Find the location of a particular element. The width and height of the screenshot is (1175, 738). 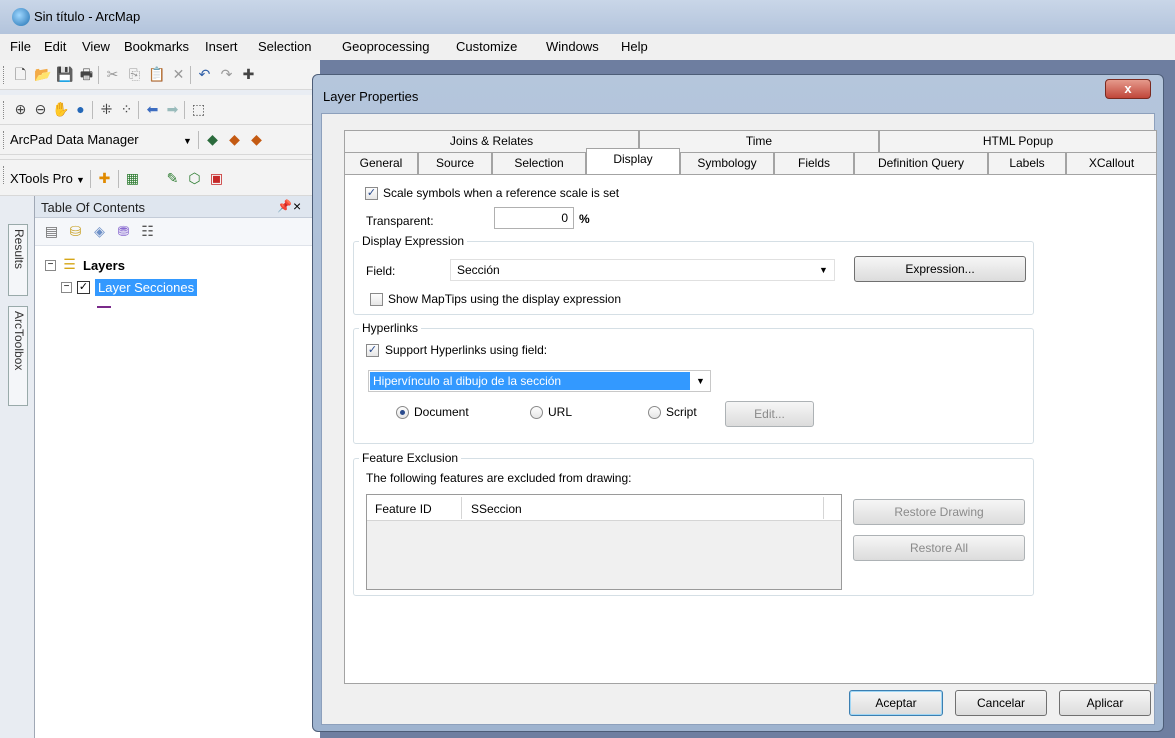

tab-general: General is located at coordinates (381, 163).